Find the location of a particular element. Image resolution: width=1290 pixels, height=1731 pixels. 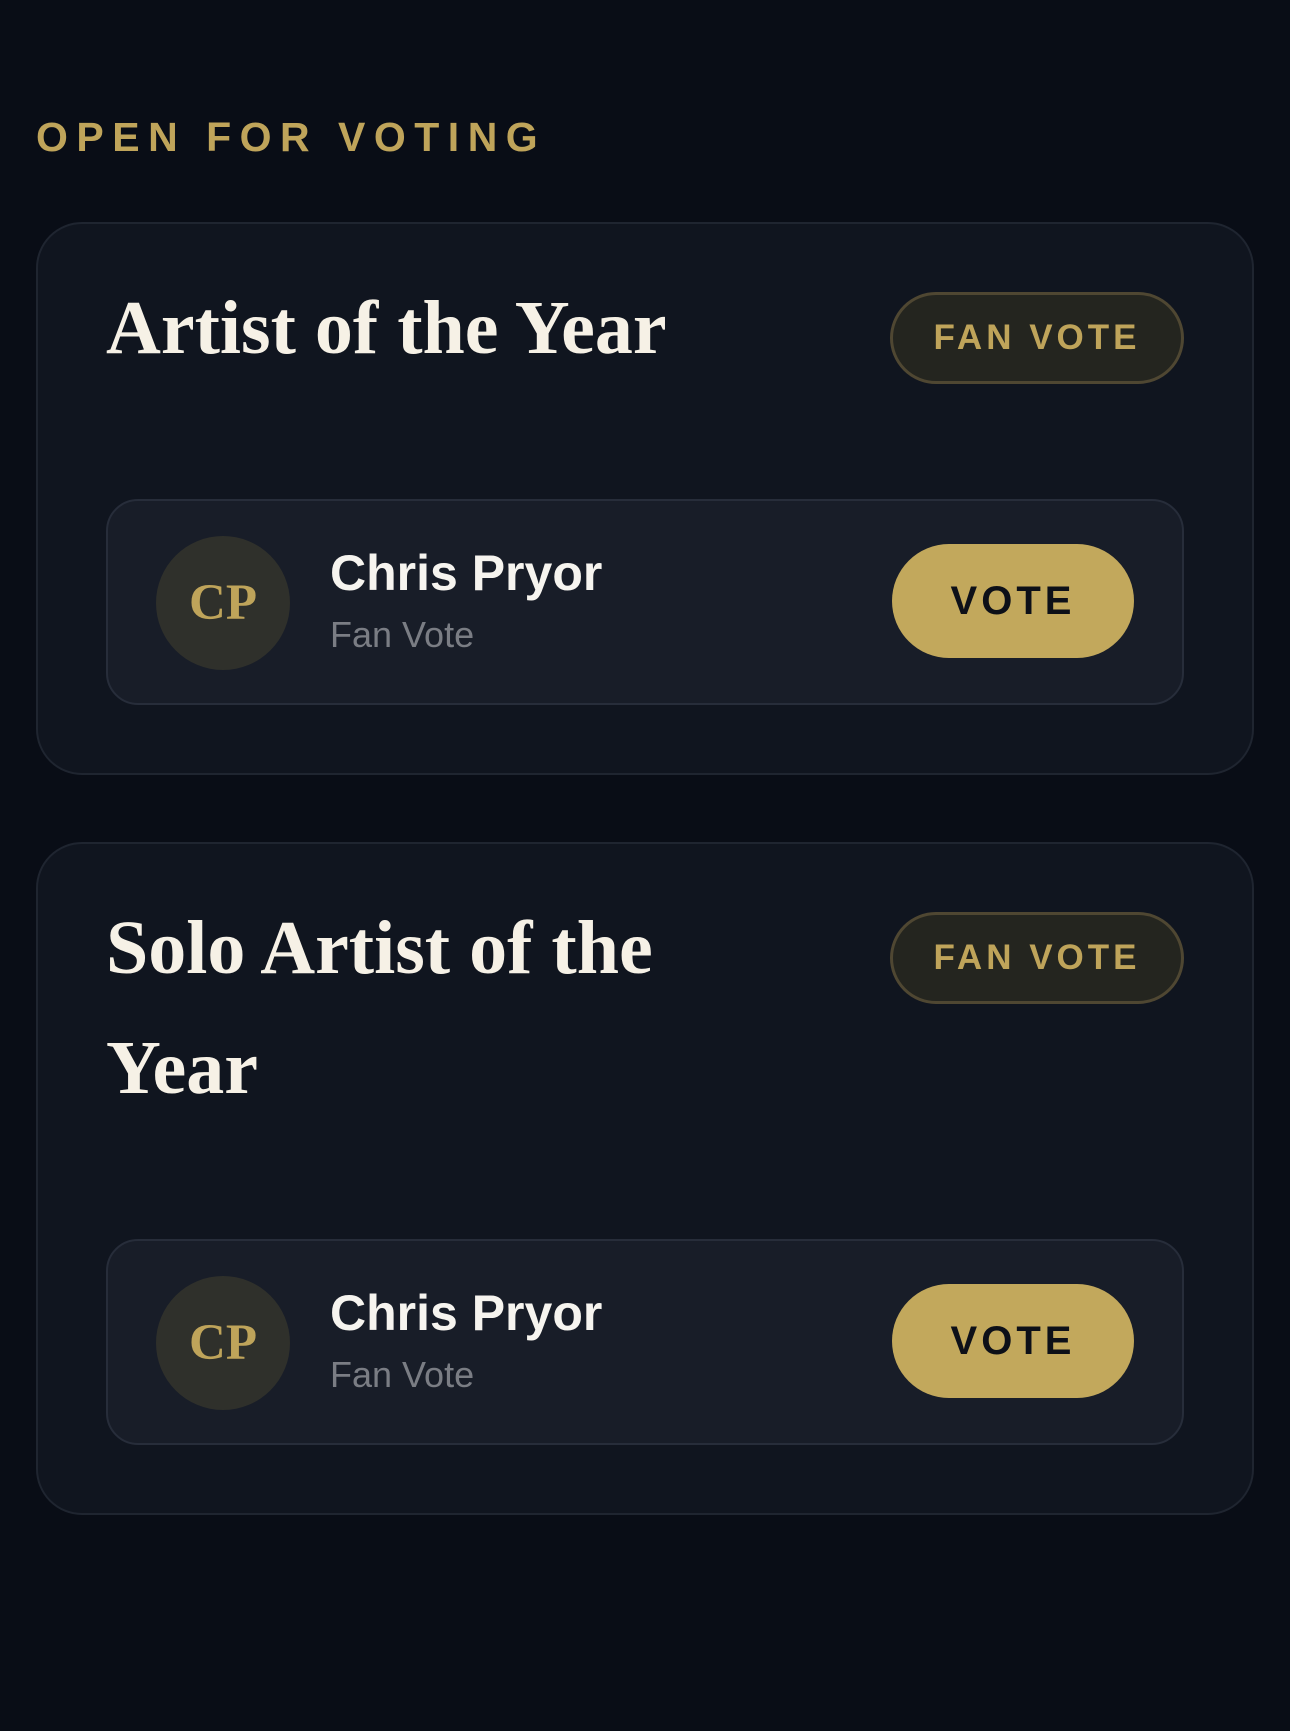

category-title: Solo Artist of the Year is located at coordinates (379, 1008).